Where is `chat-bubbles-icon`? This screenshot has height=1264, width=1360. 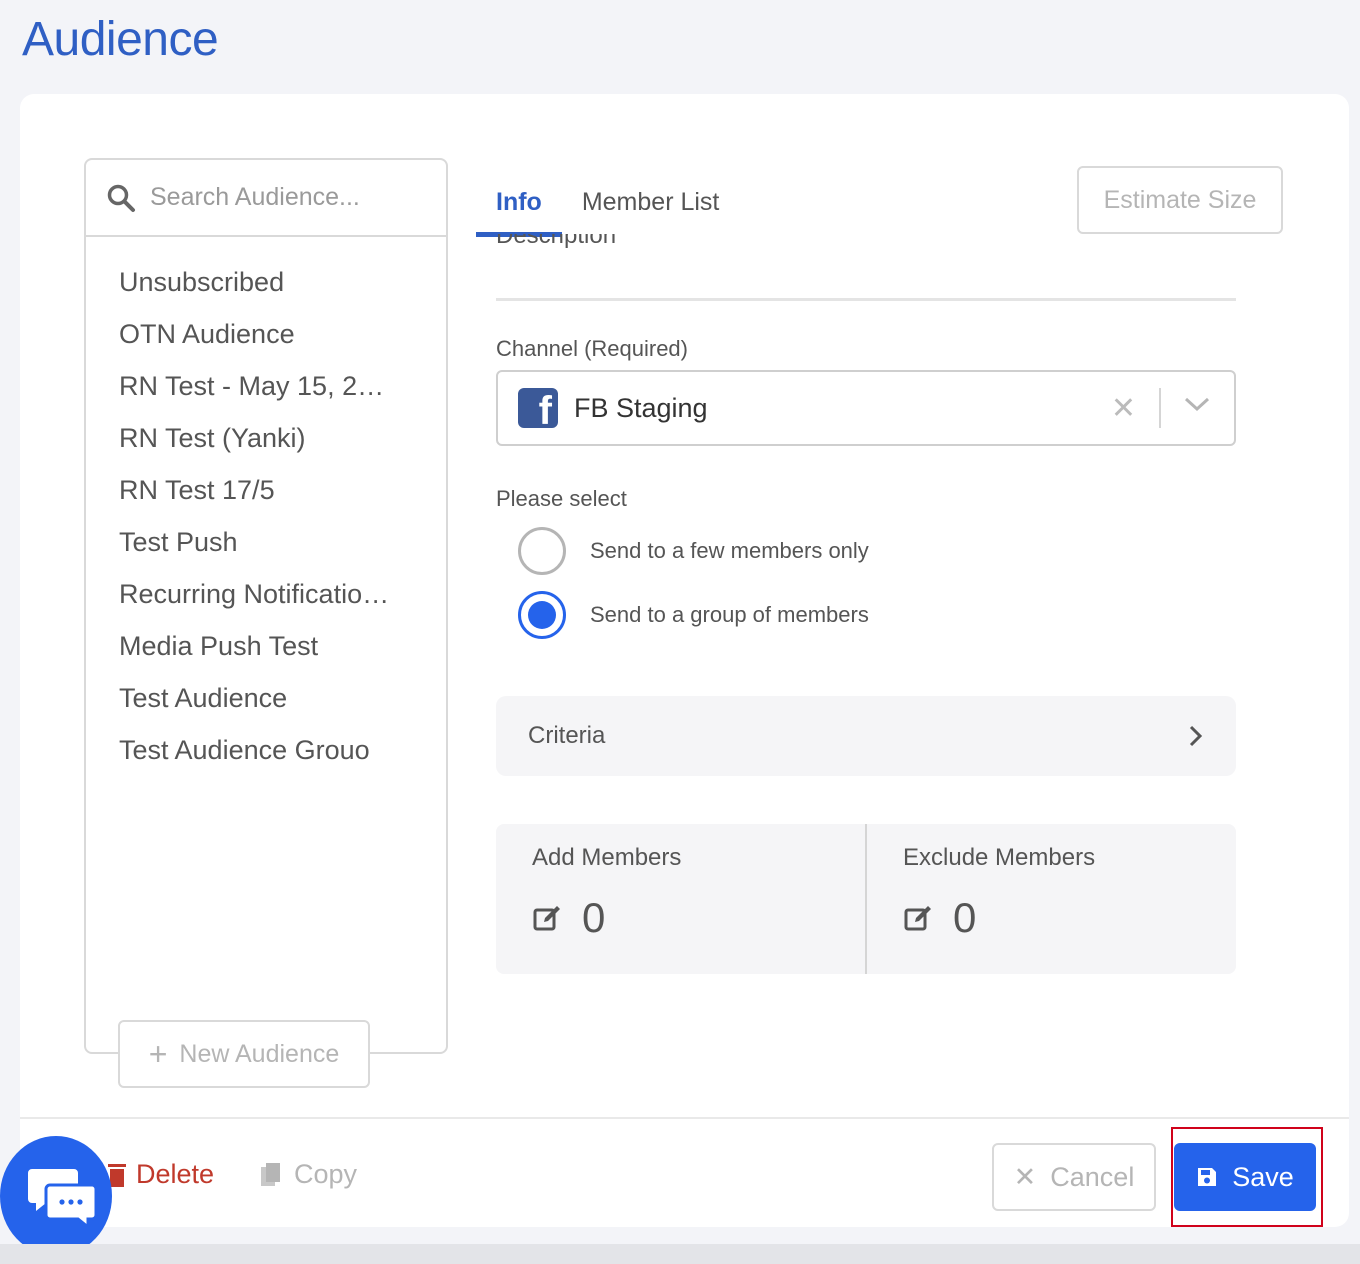 chat-bubbles-icon is located at coordinates (63, 1200).